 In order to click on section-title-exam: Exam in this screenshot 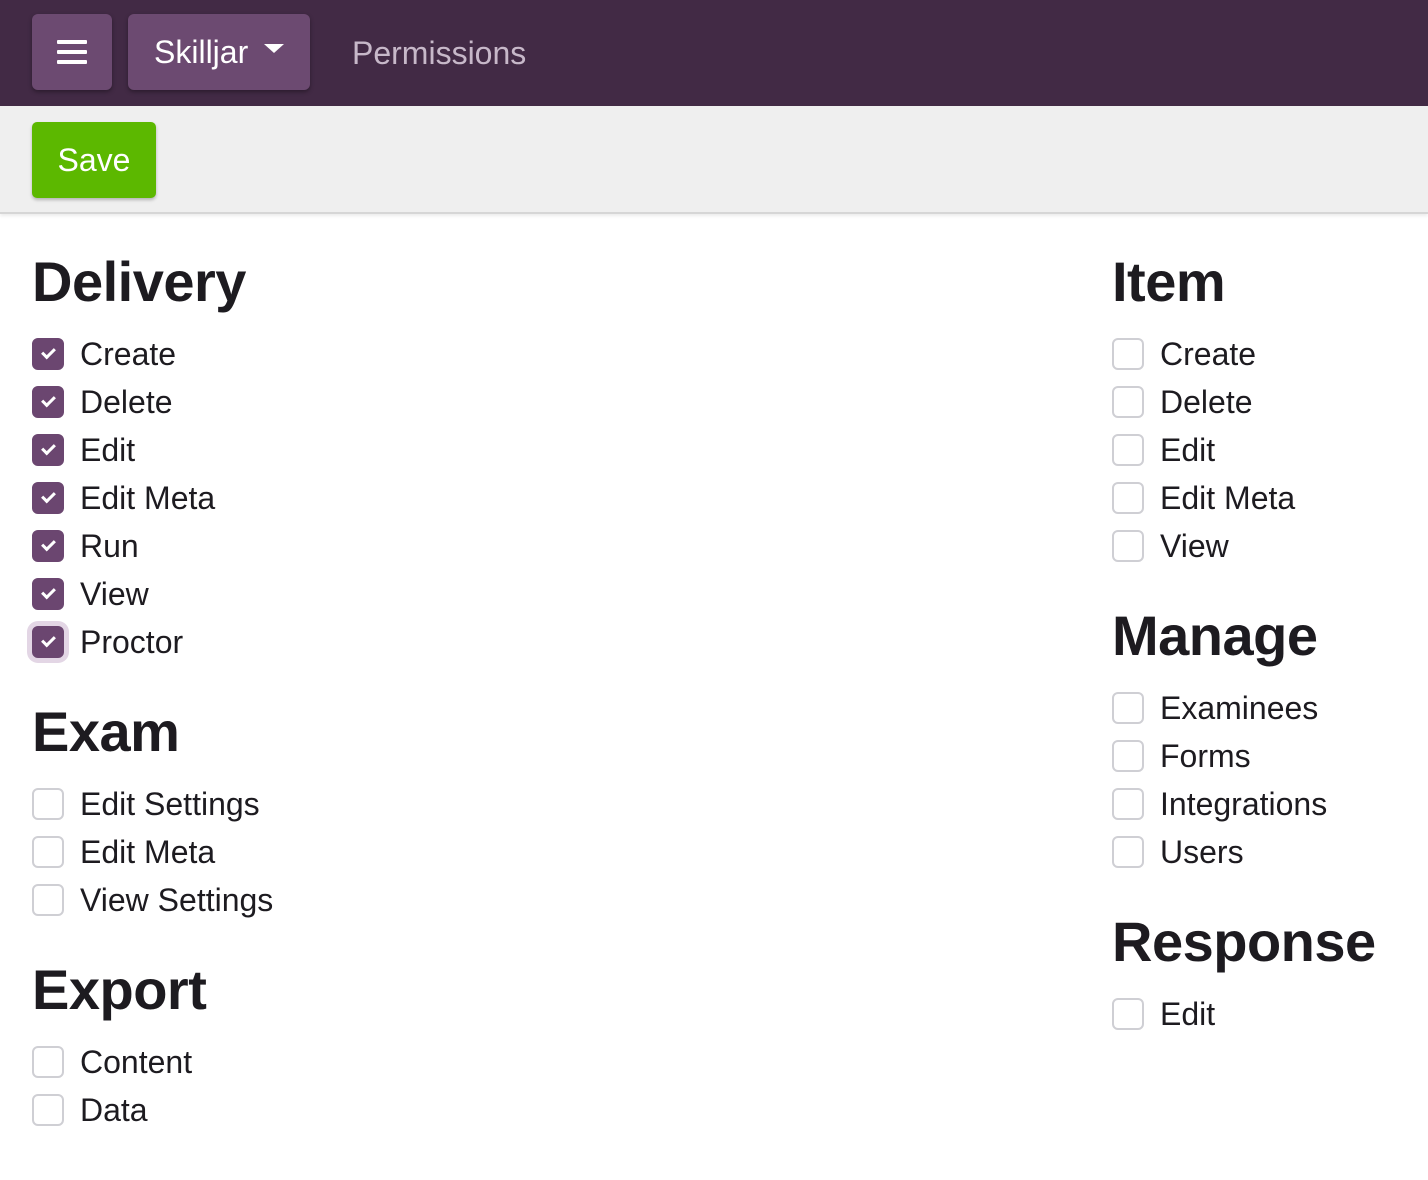, I will do `click(106, 731)`.